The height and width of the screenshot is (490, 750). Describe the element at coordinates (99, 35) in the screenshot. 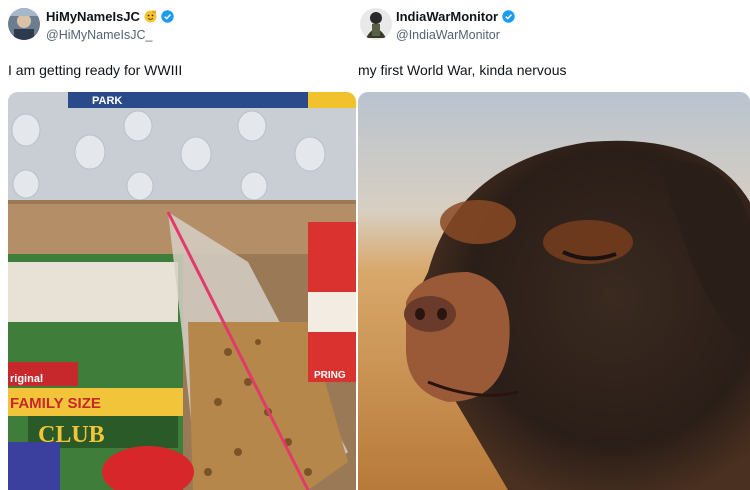

I see `handle: @HiMyNameIsJC_` at that location.